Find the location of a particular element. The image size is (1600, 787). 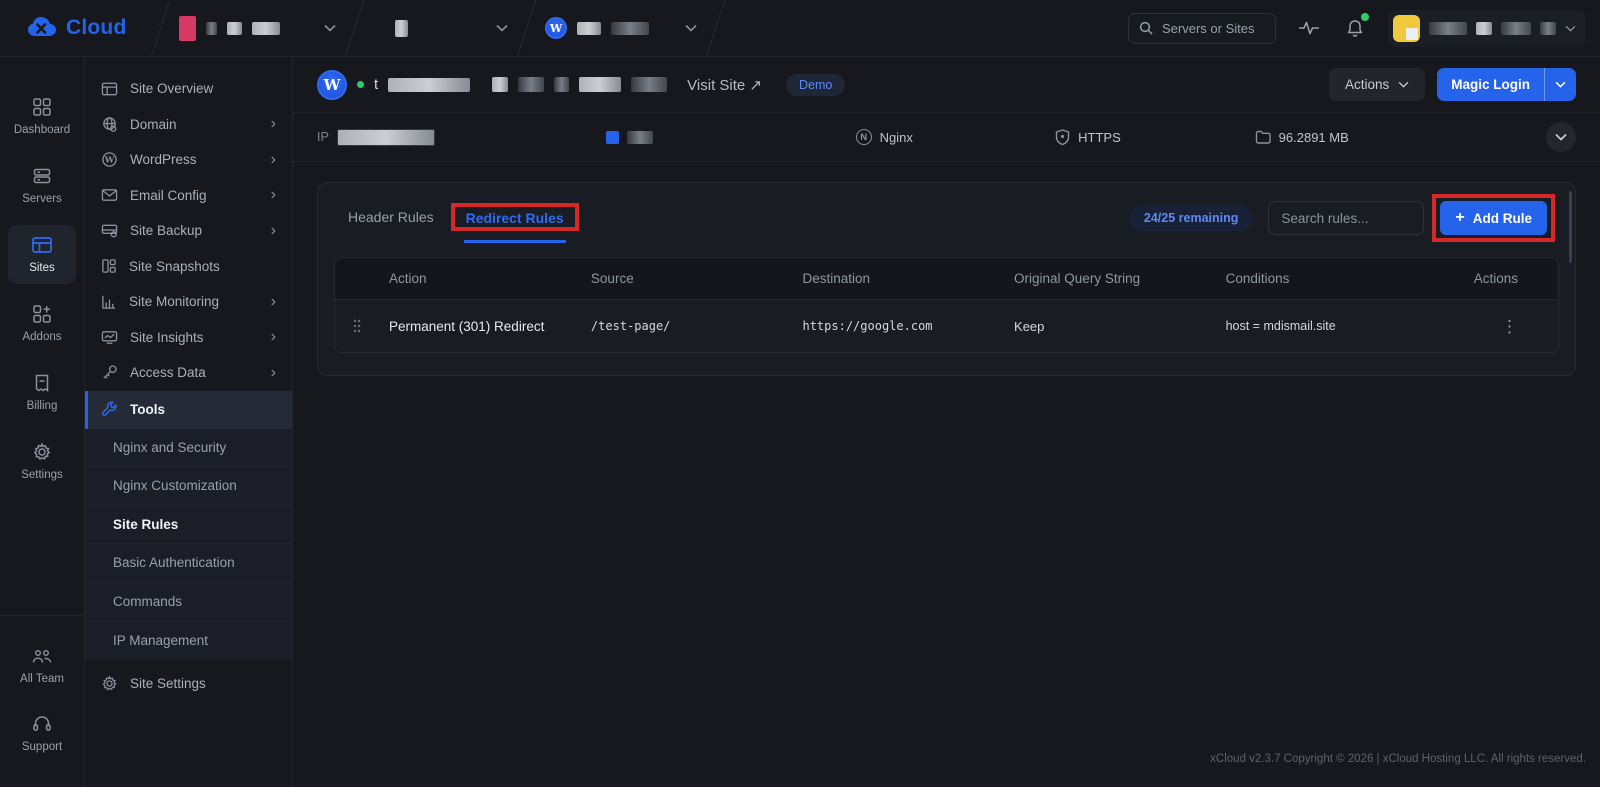

visit-site-link: Visit Site ↗ is located at coordinates (724, 85).